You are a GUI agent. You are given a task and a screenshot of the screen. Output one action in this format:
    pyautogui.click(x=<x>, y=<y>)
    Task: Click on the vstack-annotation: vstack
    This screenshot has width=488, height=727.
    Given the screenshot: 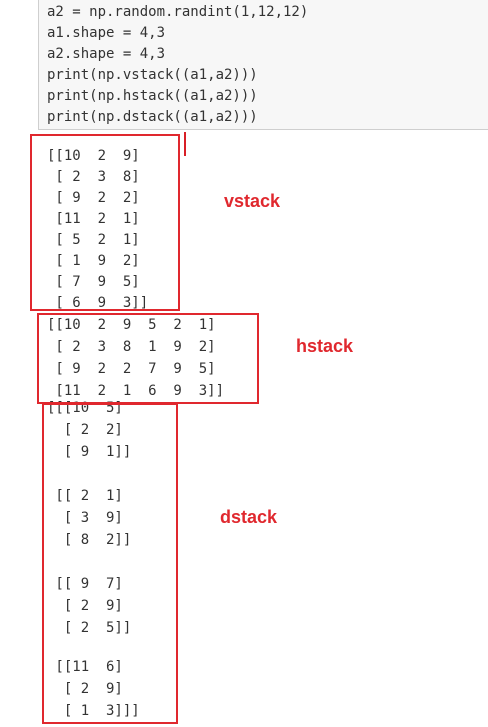 What is the action you would take?
    pyautogui.click(x=252, y=201)
    